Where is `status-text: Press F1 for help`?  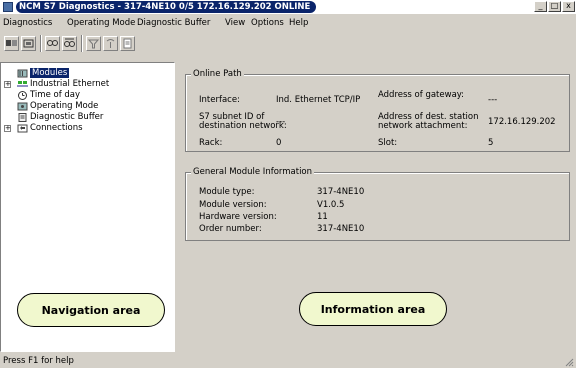
status-text: Press F1 for help is located at coordinates (38, 361).